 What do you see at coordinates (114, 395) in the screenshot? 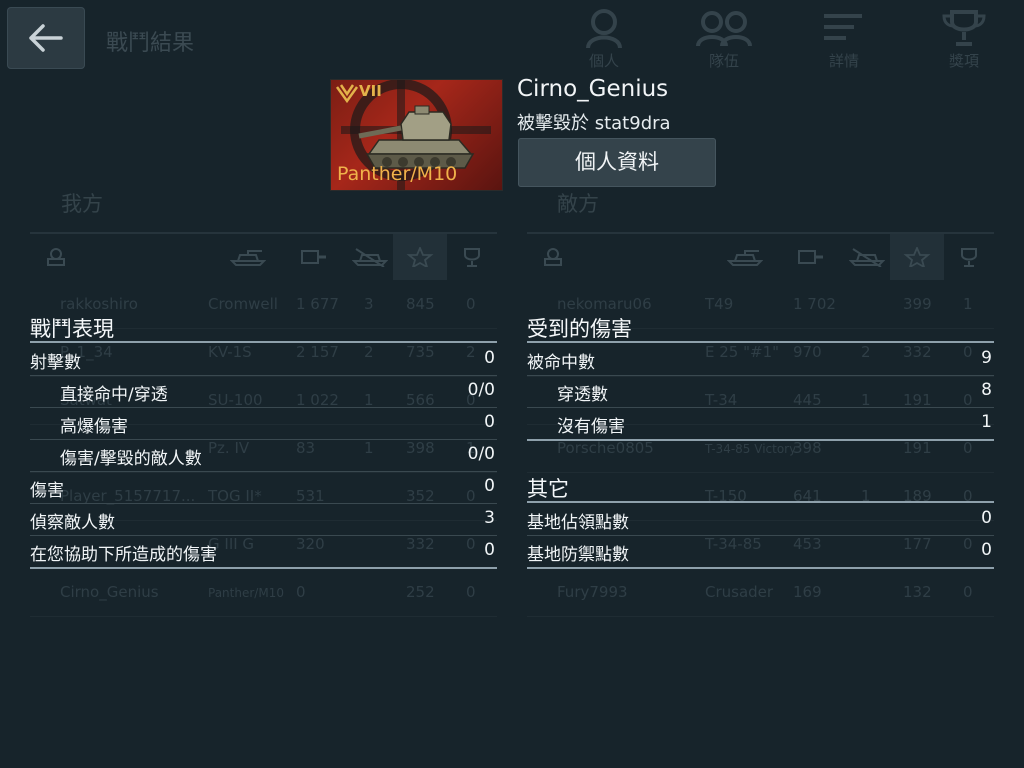
I see `stat-label: 直接命中/穿透` at bounding box center [114, 395].